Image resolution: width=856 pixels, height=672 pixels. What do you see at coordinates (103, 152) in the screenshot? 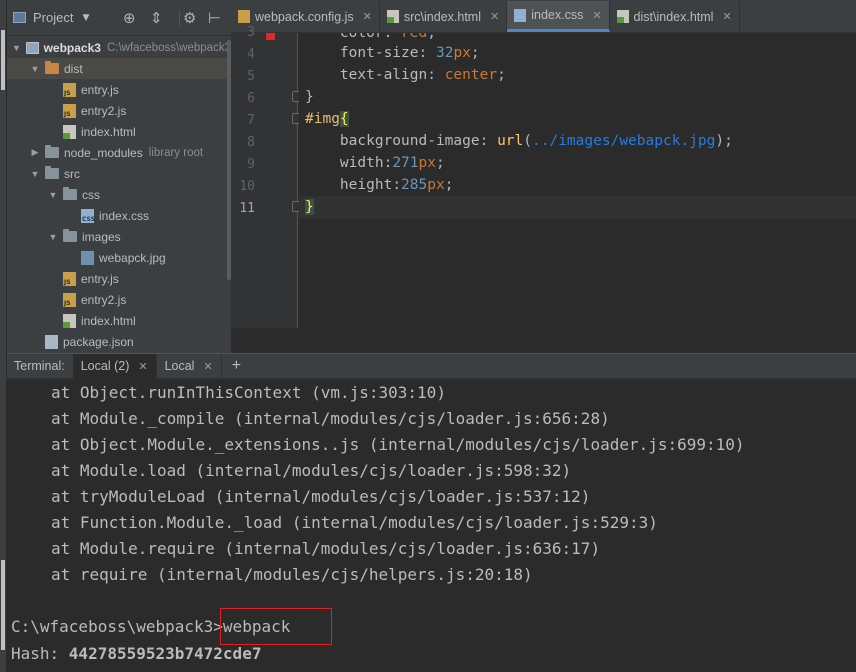
I see `tree-item-label: node_modules` at bounding box center [103, 152].